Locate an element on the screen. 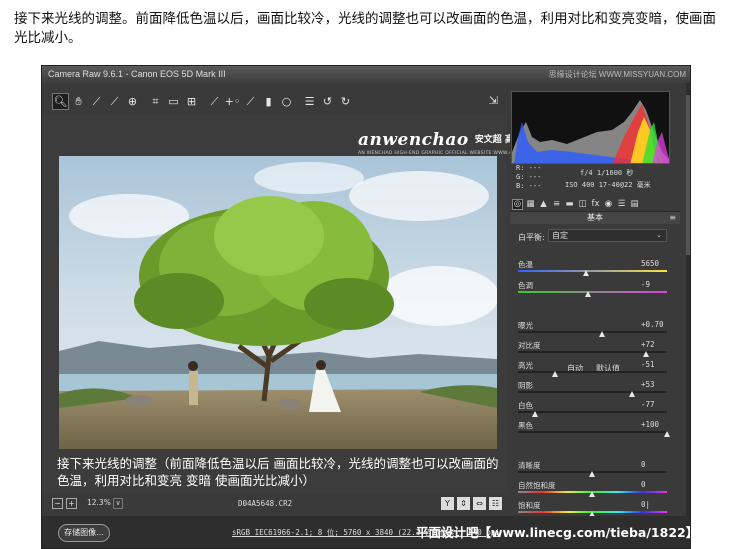 This screenshot has height=549, width=730. preferences-icon: ☰ is located at coordinates (309, 101).